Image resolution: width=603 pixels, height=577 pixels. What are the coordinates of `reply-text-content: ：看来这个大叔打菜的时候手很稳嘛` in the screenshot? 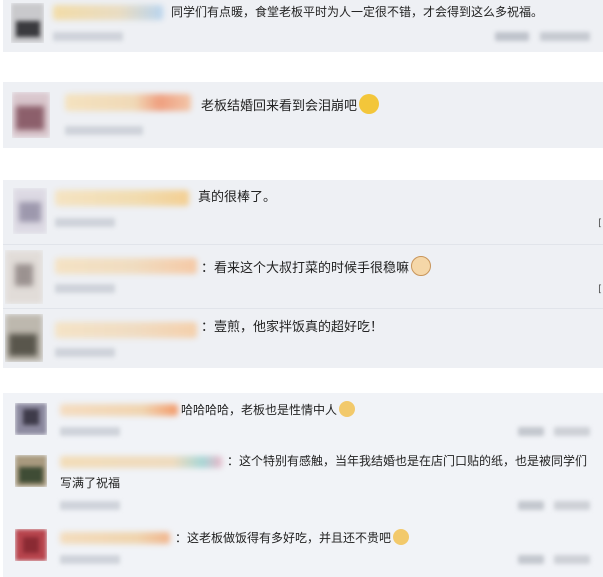 It's located at (305, 268).